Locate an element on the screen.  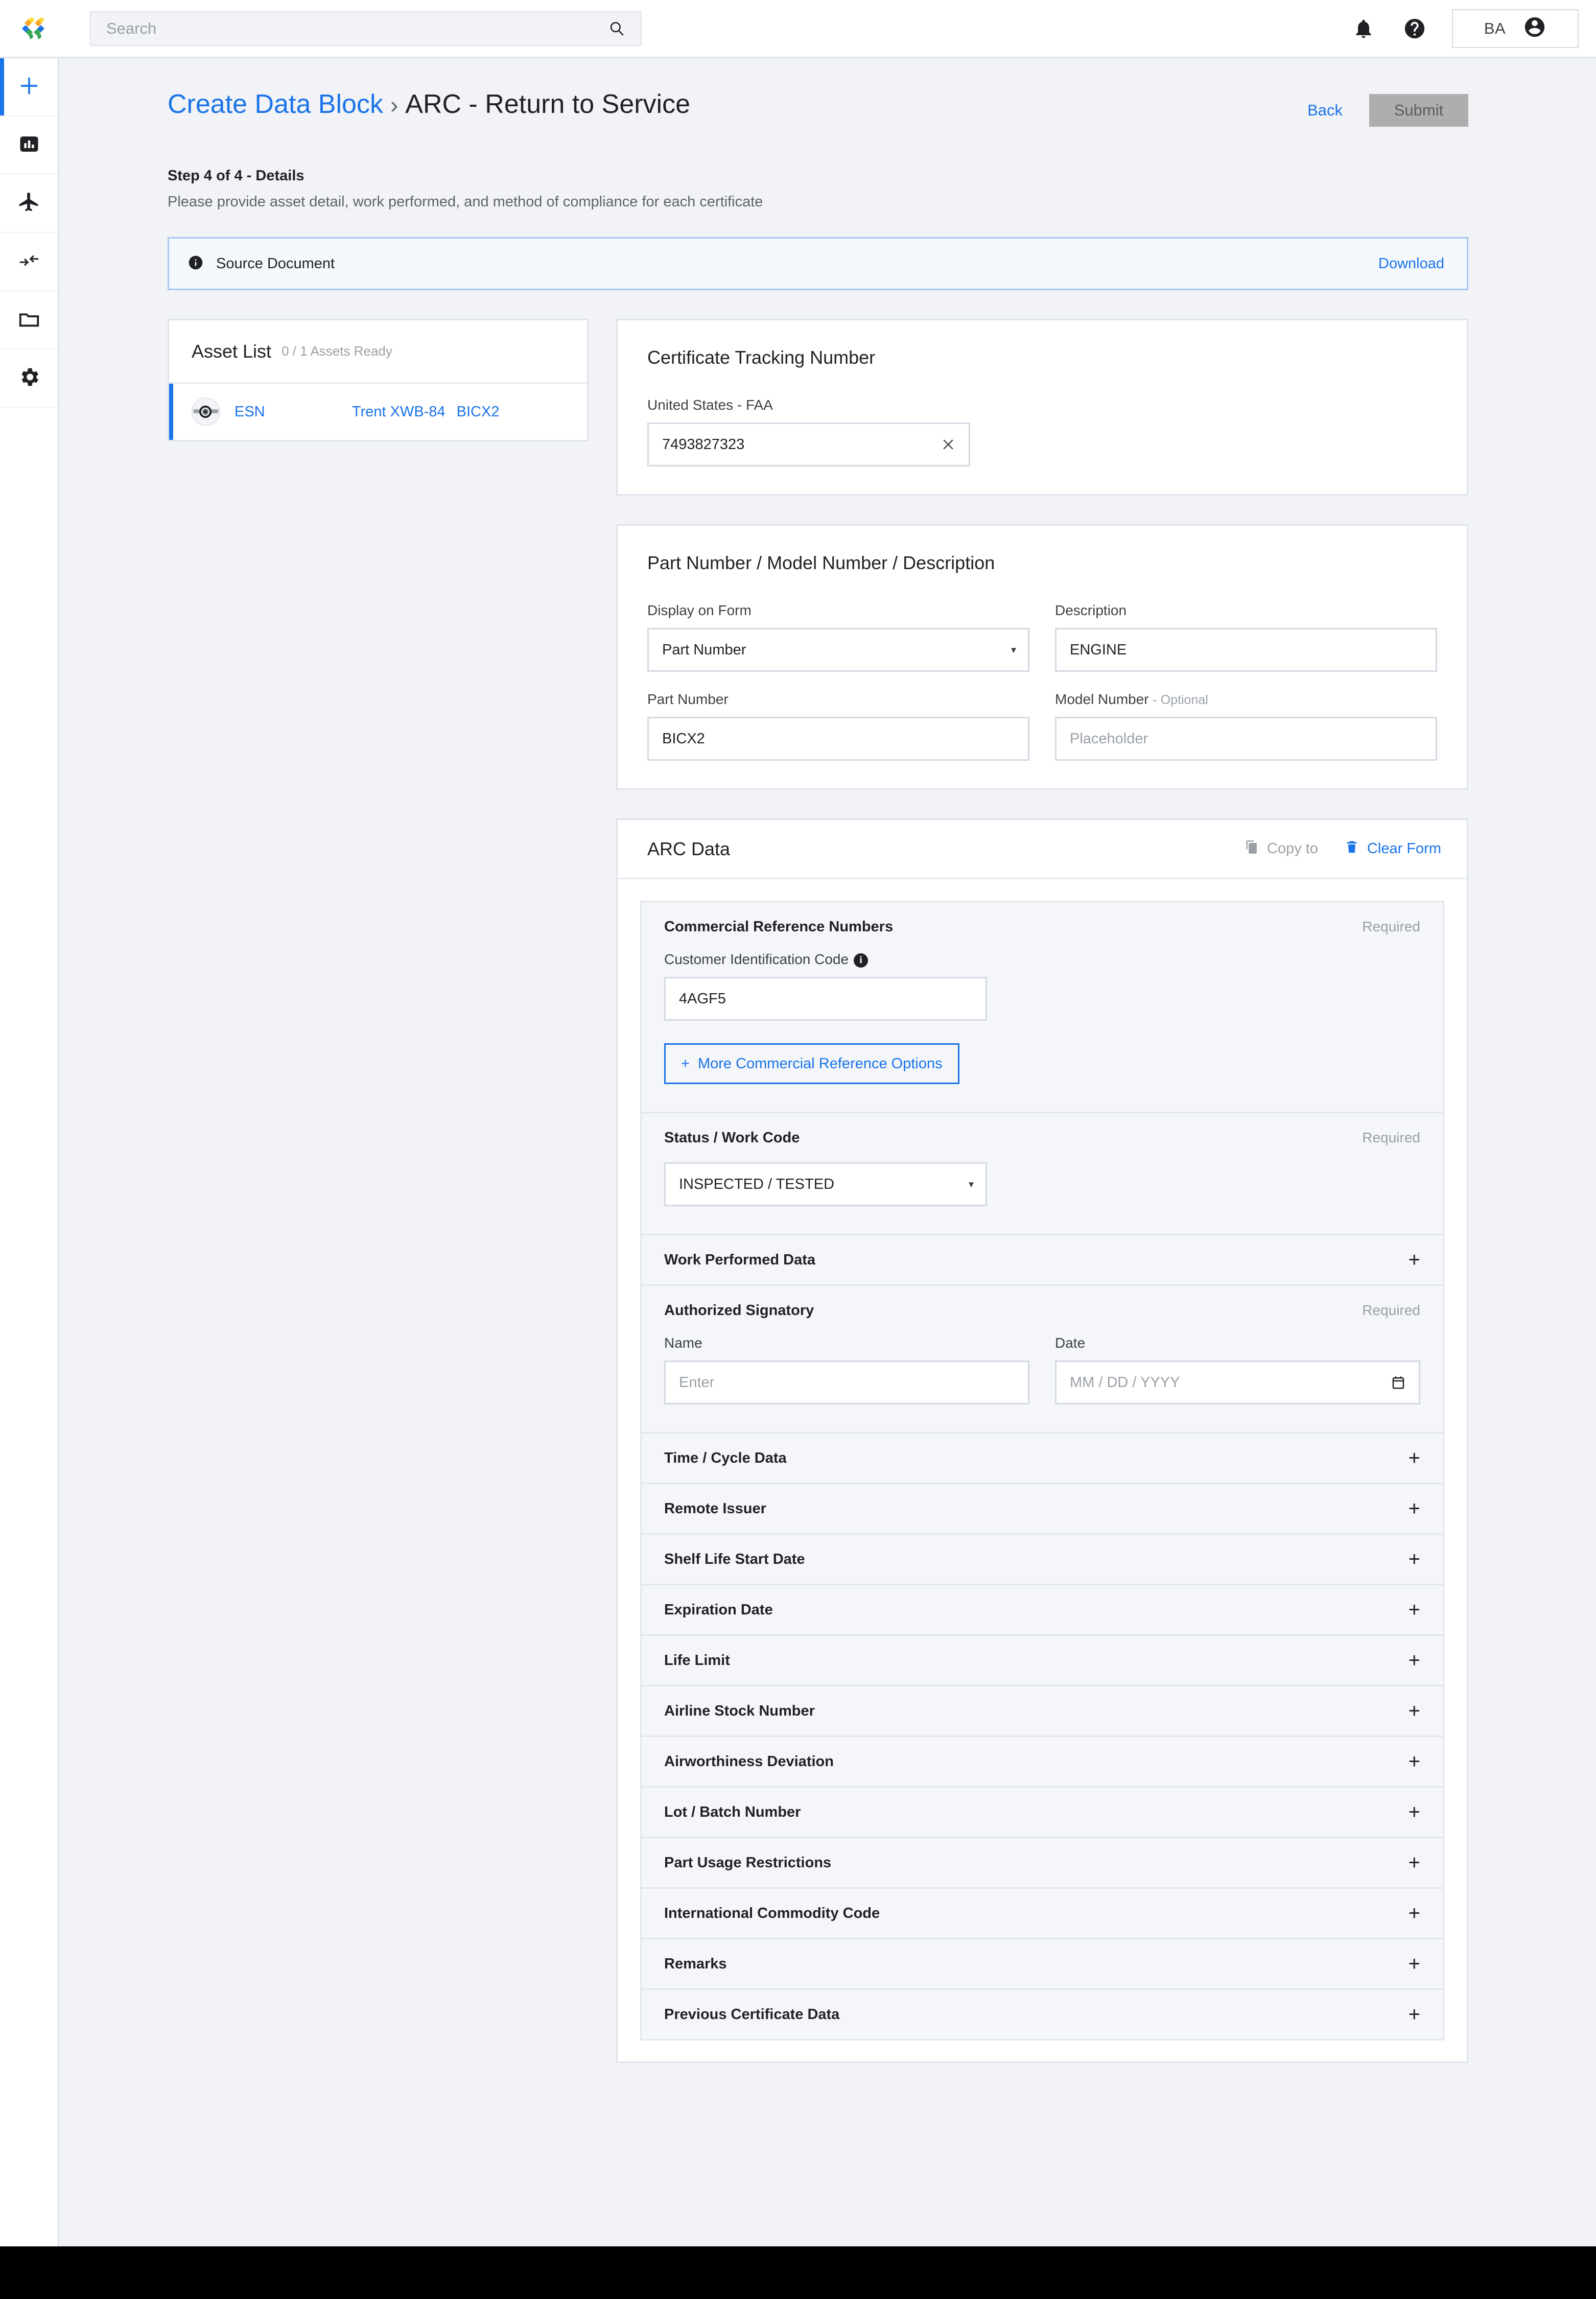
collapsed-section-title: Previous Certificate Data is located at coordinates (752, 2014).